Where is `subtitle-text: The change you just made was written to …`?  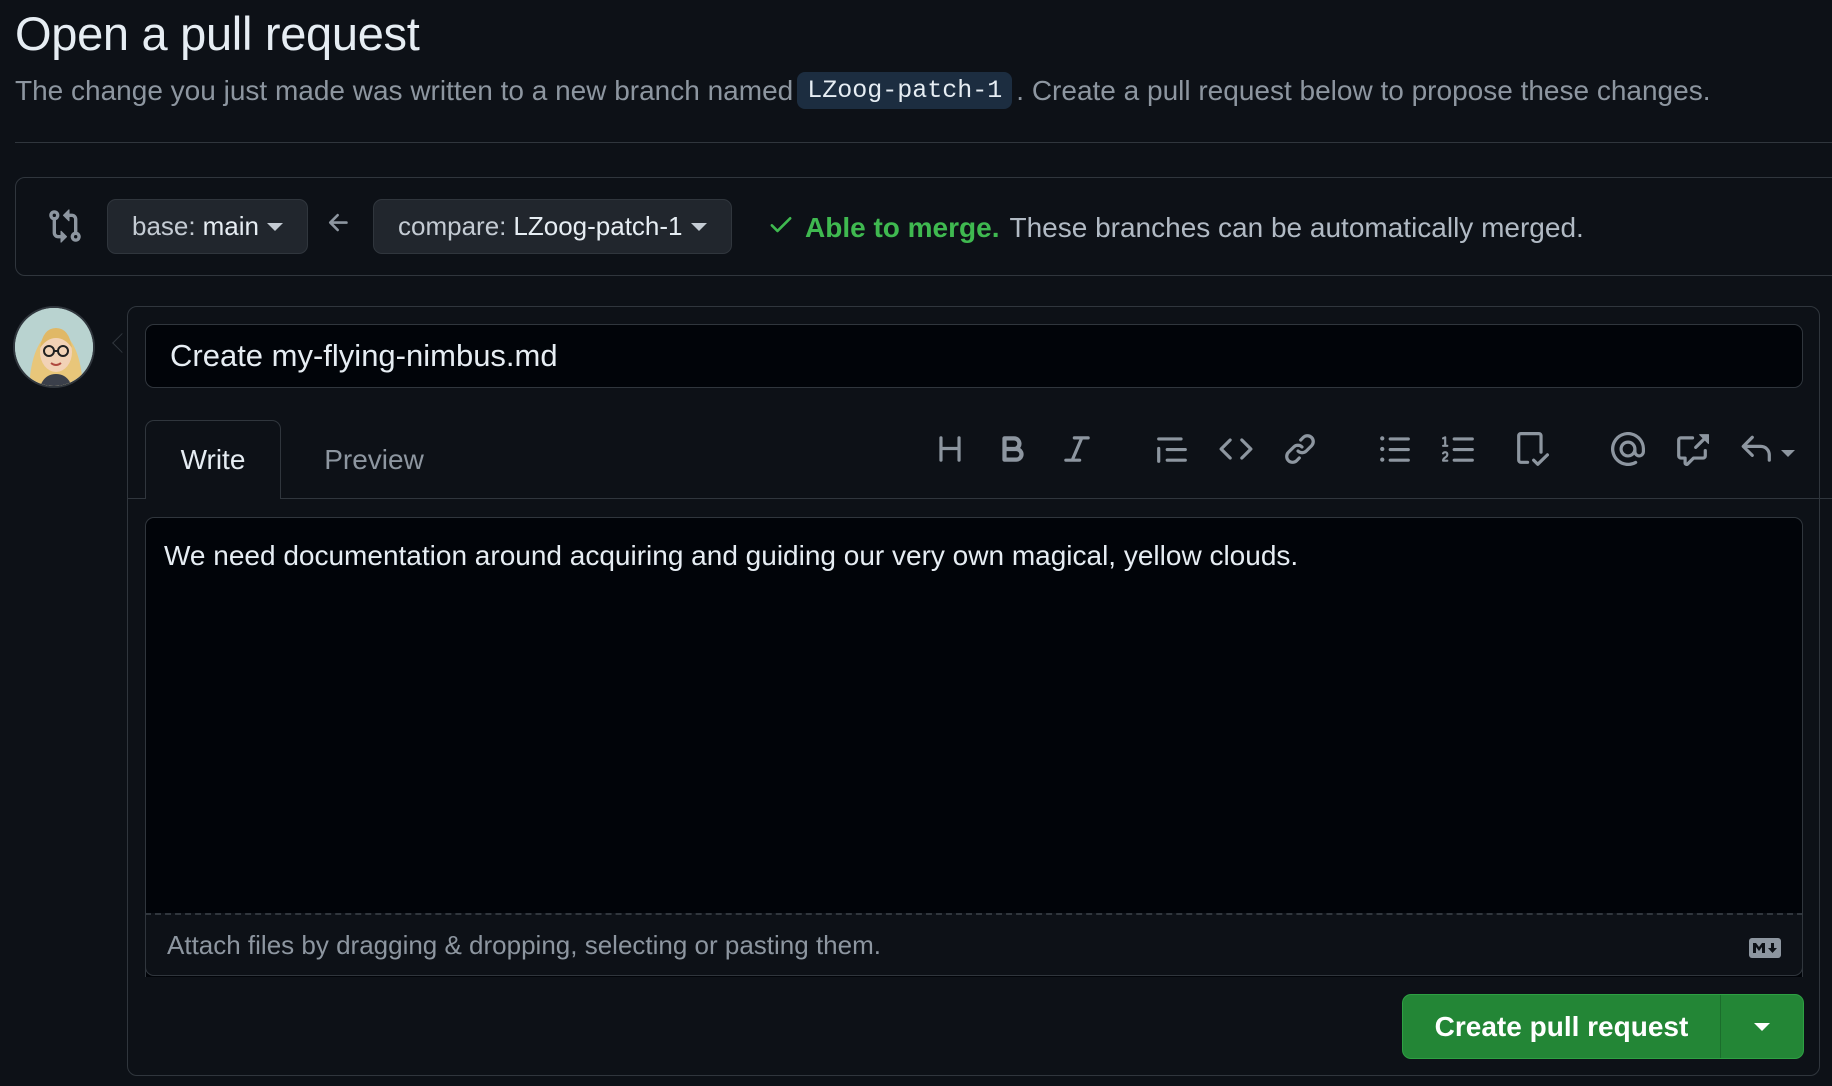 subtitle-text: The change you just made was written to … is located at coordinates (404, 90).